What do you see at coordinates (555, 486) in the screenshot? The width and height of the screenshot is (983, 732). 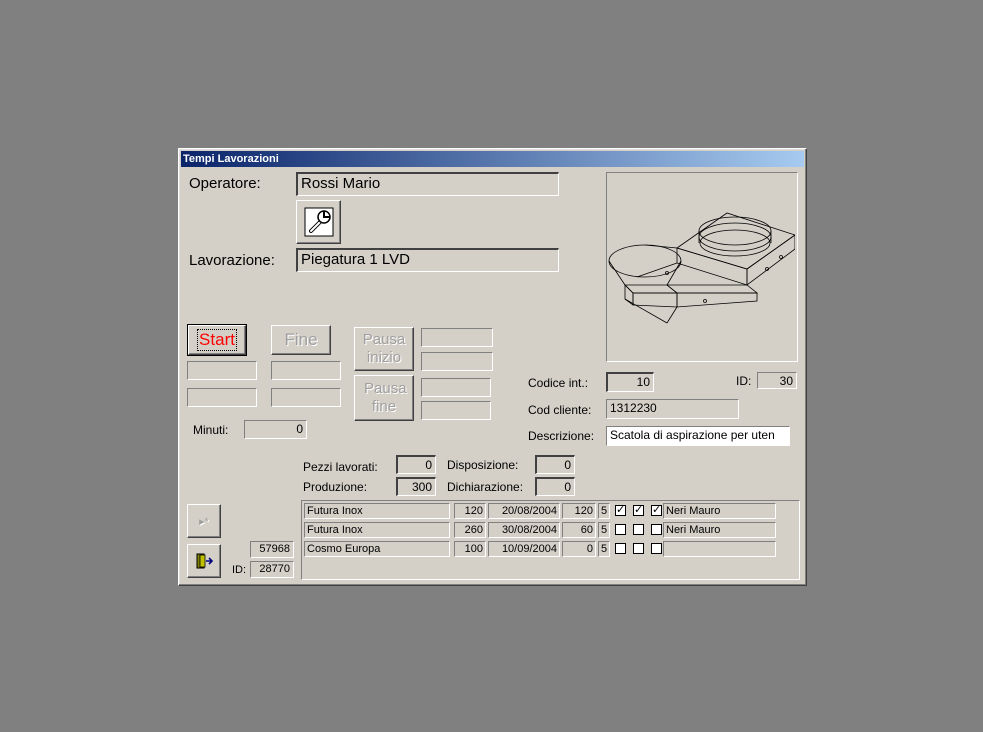 I see `dichiarazione-field: 0` at bounding box center [555, 486].